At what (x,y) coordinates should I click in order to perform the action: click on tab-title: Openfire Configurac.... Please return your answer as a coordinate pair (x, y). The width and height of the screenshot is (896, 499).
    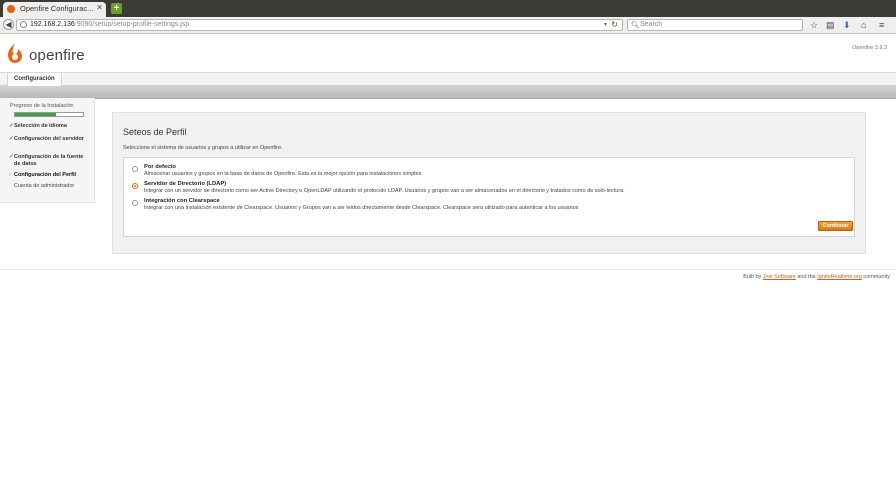
    Looking at the image, I should click on (57, 8).